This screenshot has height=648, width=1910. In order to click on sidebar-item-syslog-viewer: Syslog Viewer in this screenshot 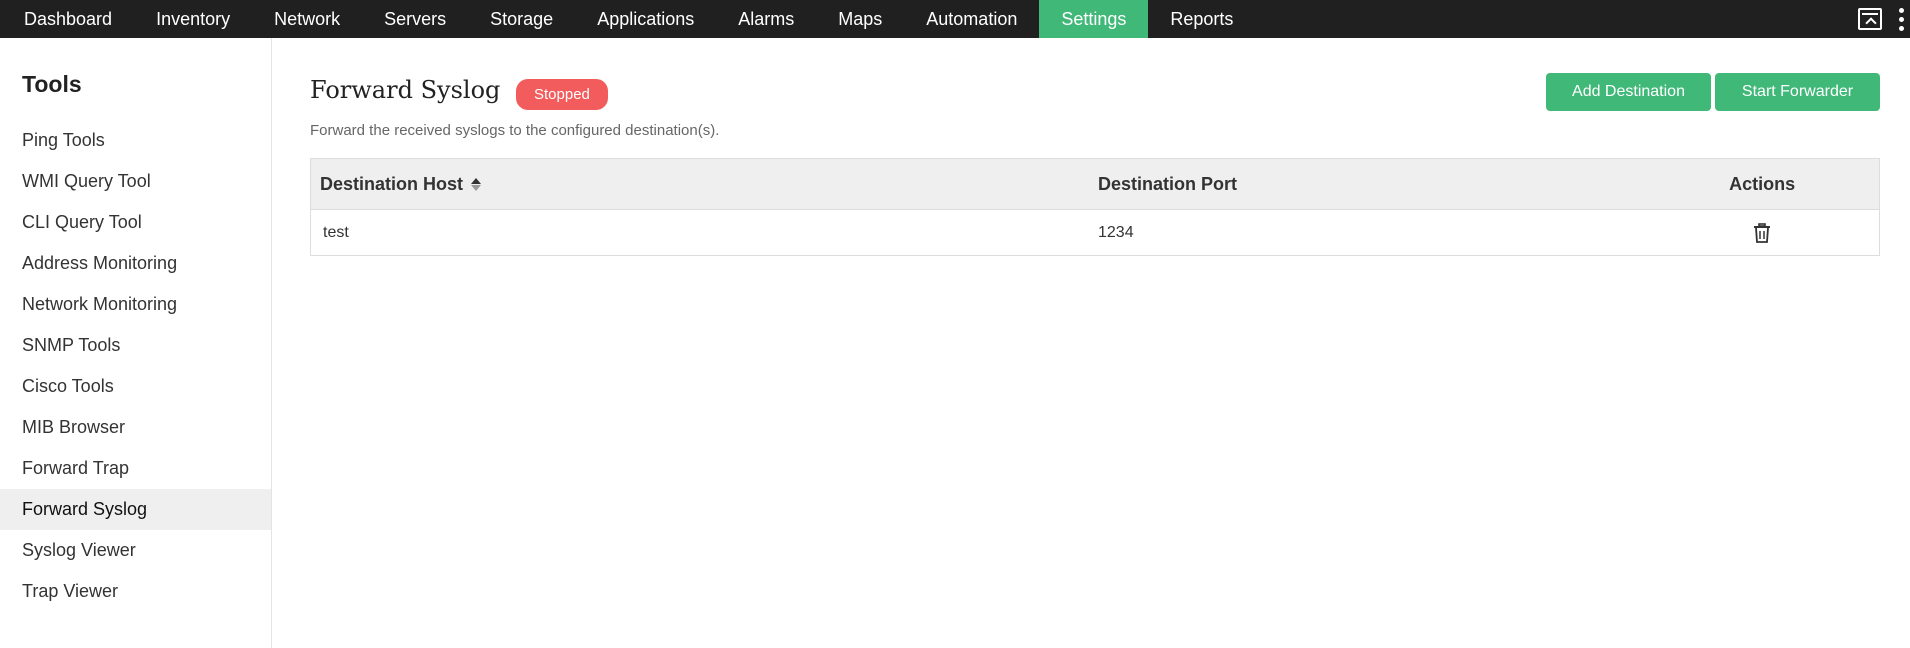, I will do `click(135, 550)`.